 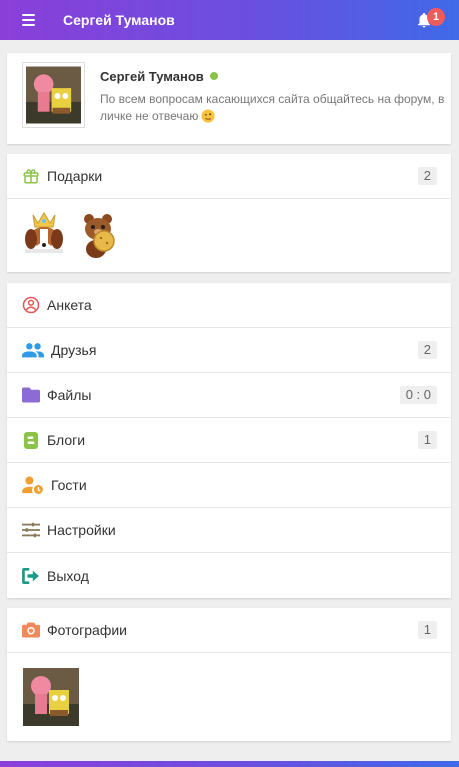 I want to click on logout-icon, so click(x=31, y=576).